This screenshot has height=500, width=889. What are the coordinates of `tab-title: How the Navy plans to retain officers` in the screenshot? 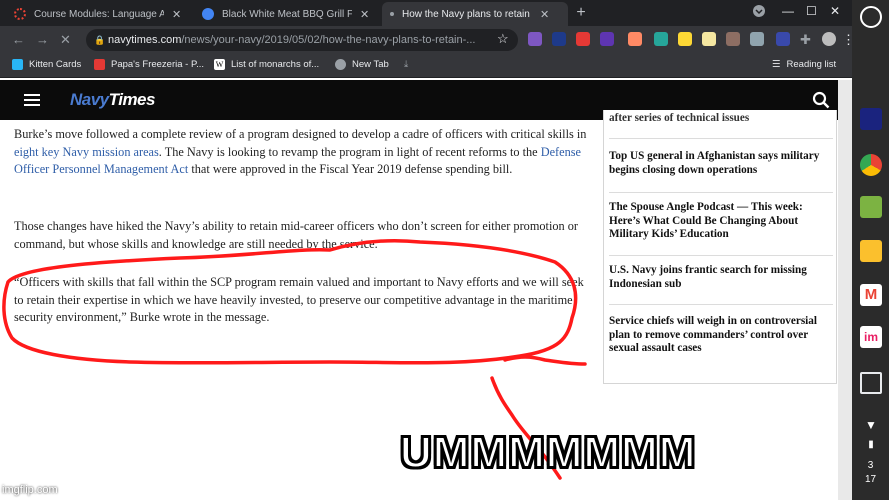 It's located at (467, 14).